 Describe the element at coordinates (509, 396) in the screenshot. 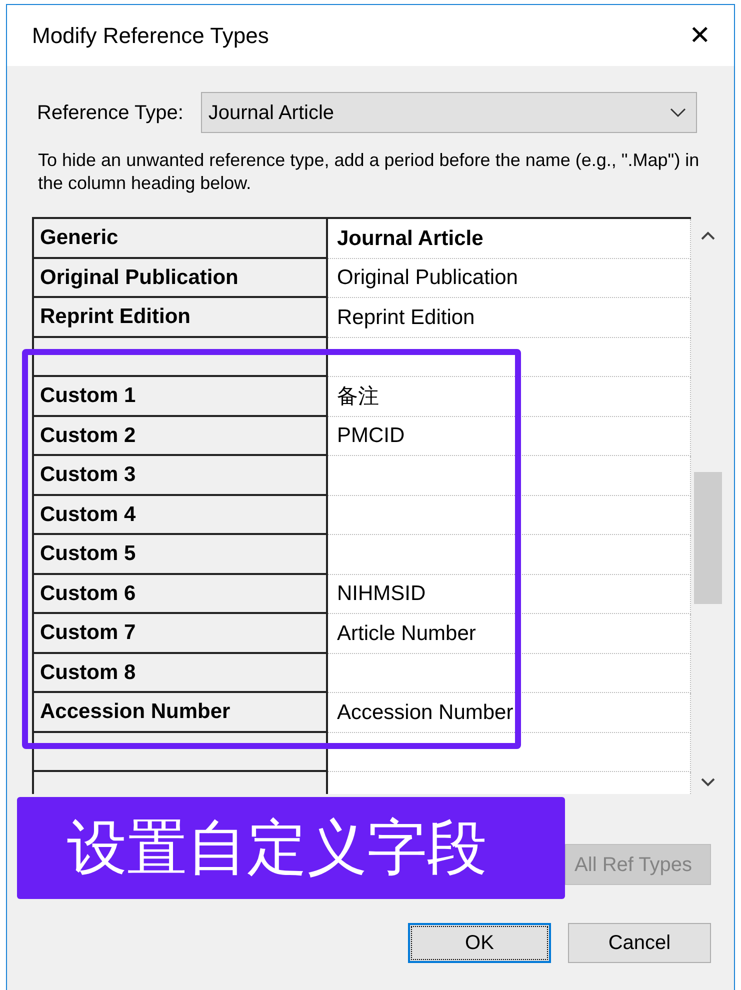

I see `field-value-cell: 备注` at that location.